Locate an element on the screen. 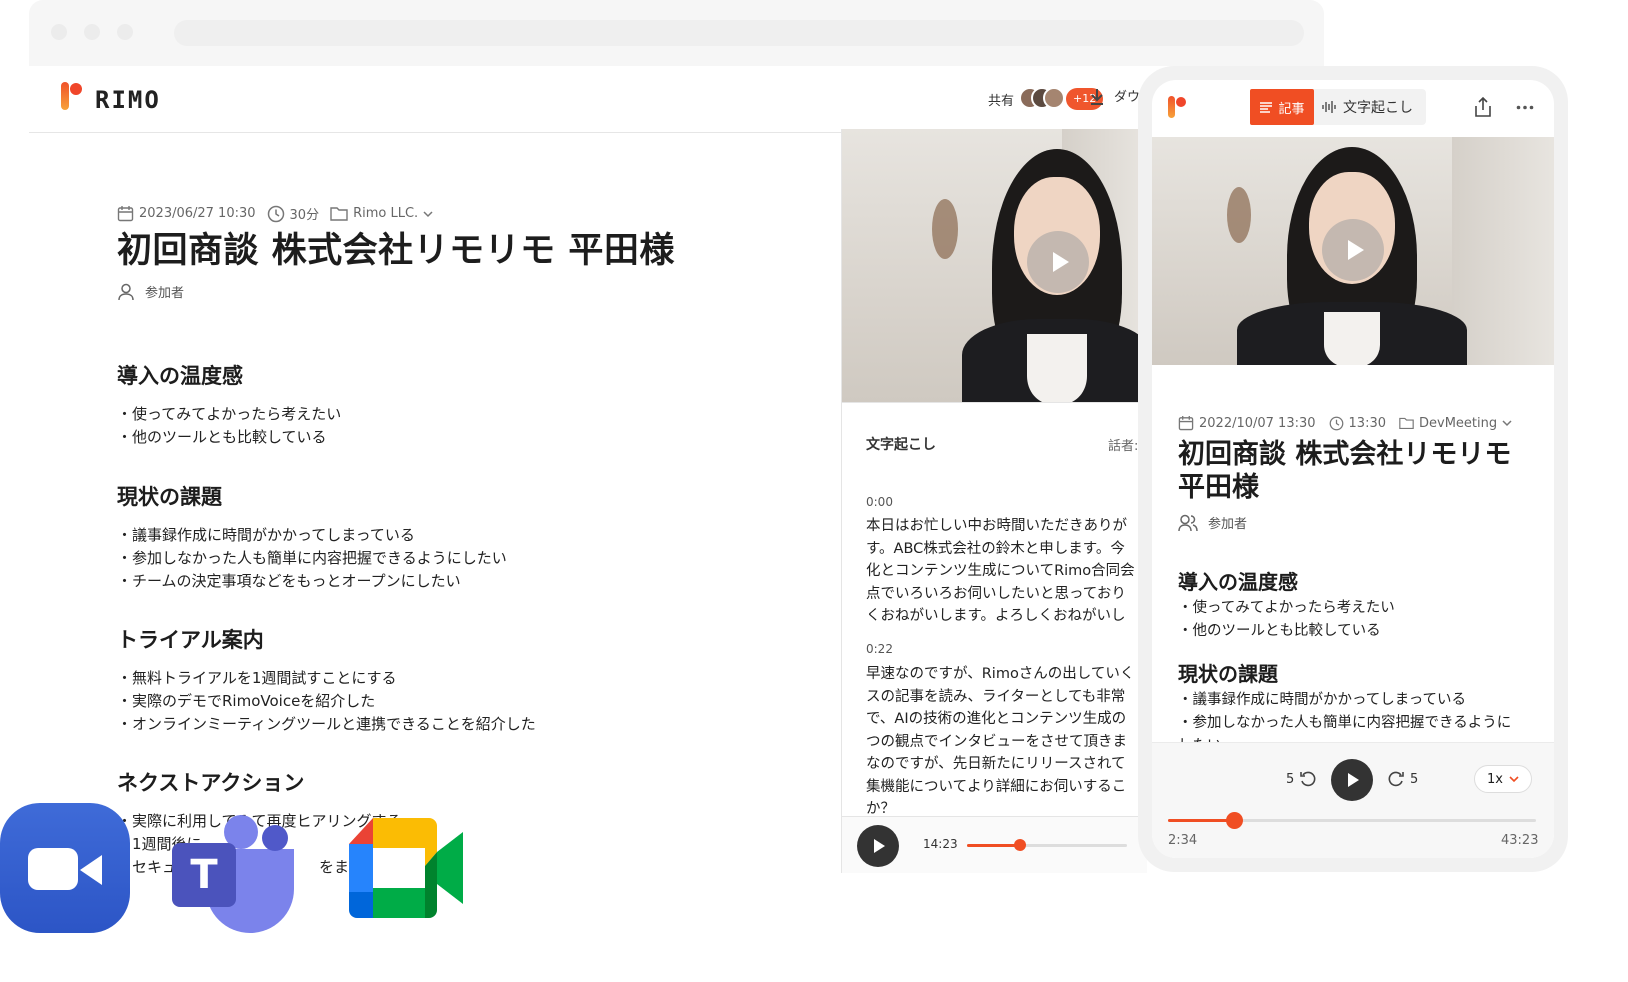  playback-speed: 1x is located at coordinates (1495, 779).